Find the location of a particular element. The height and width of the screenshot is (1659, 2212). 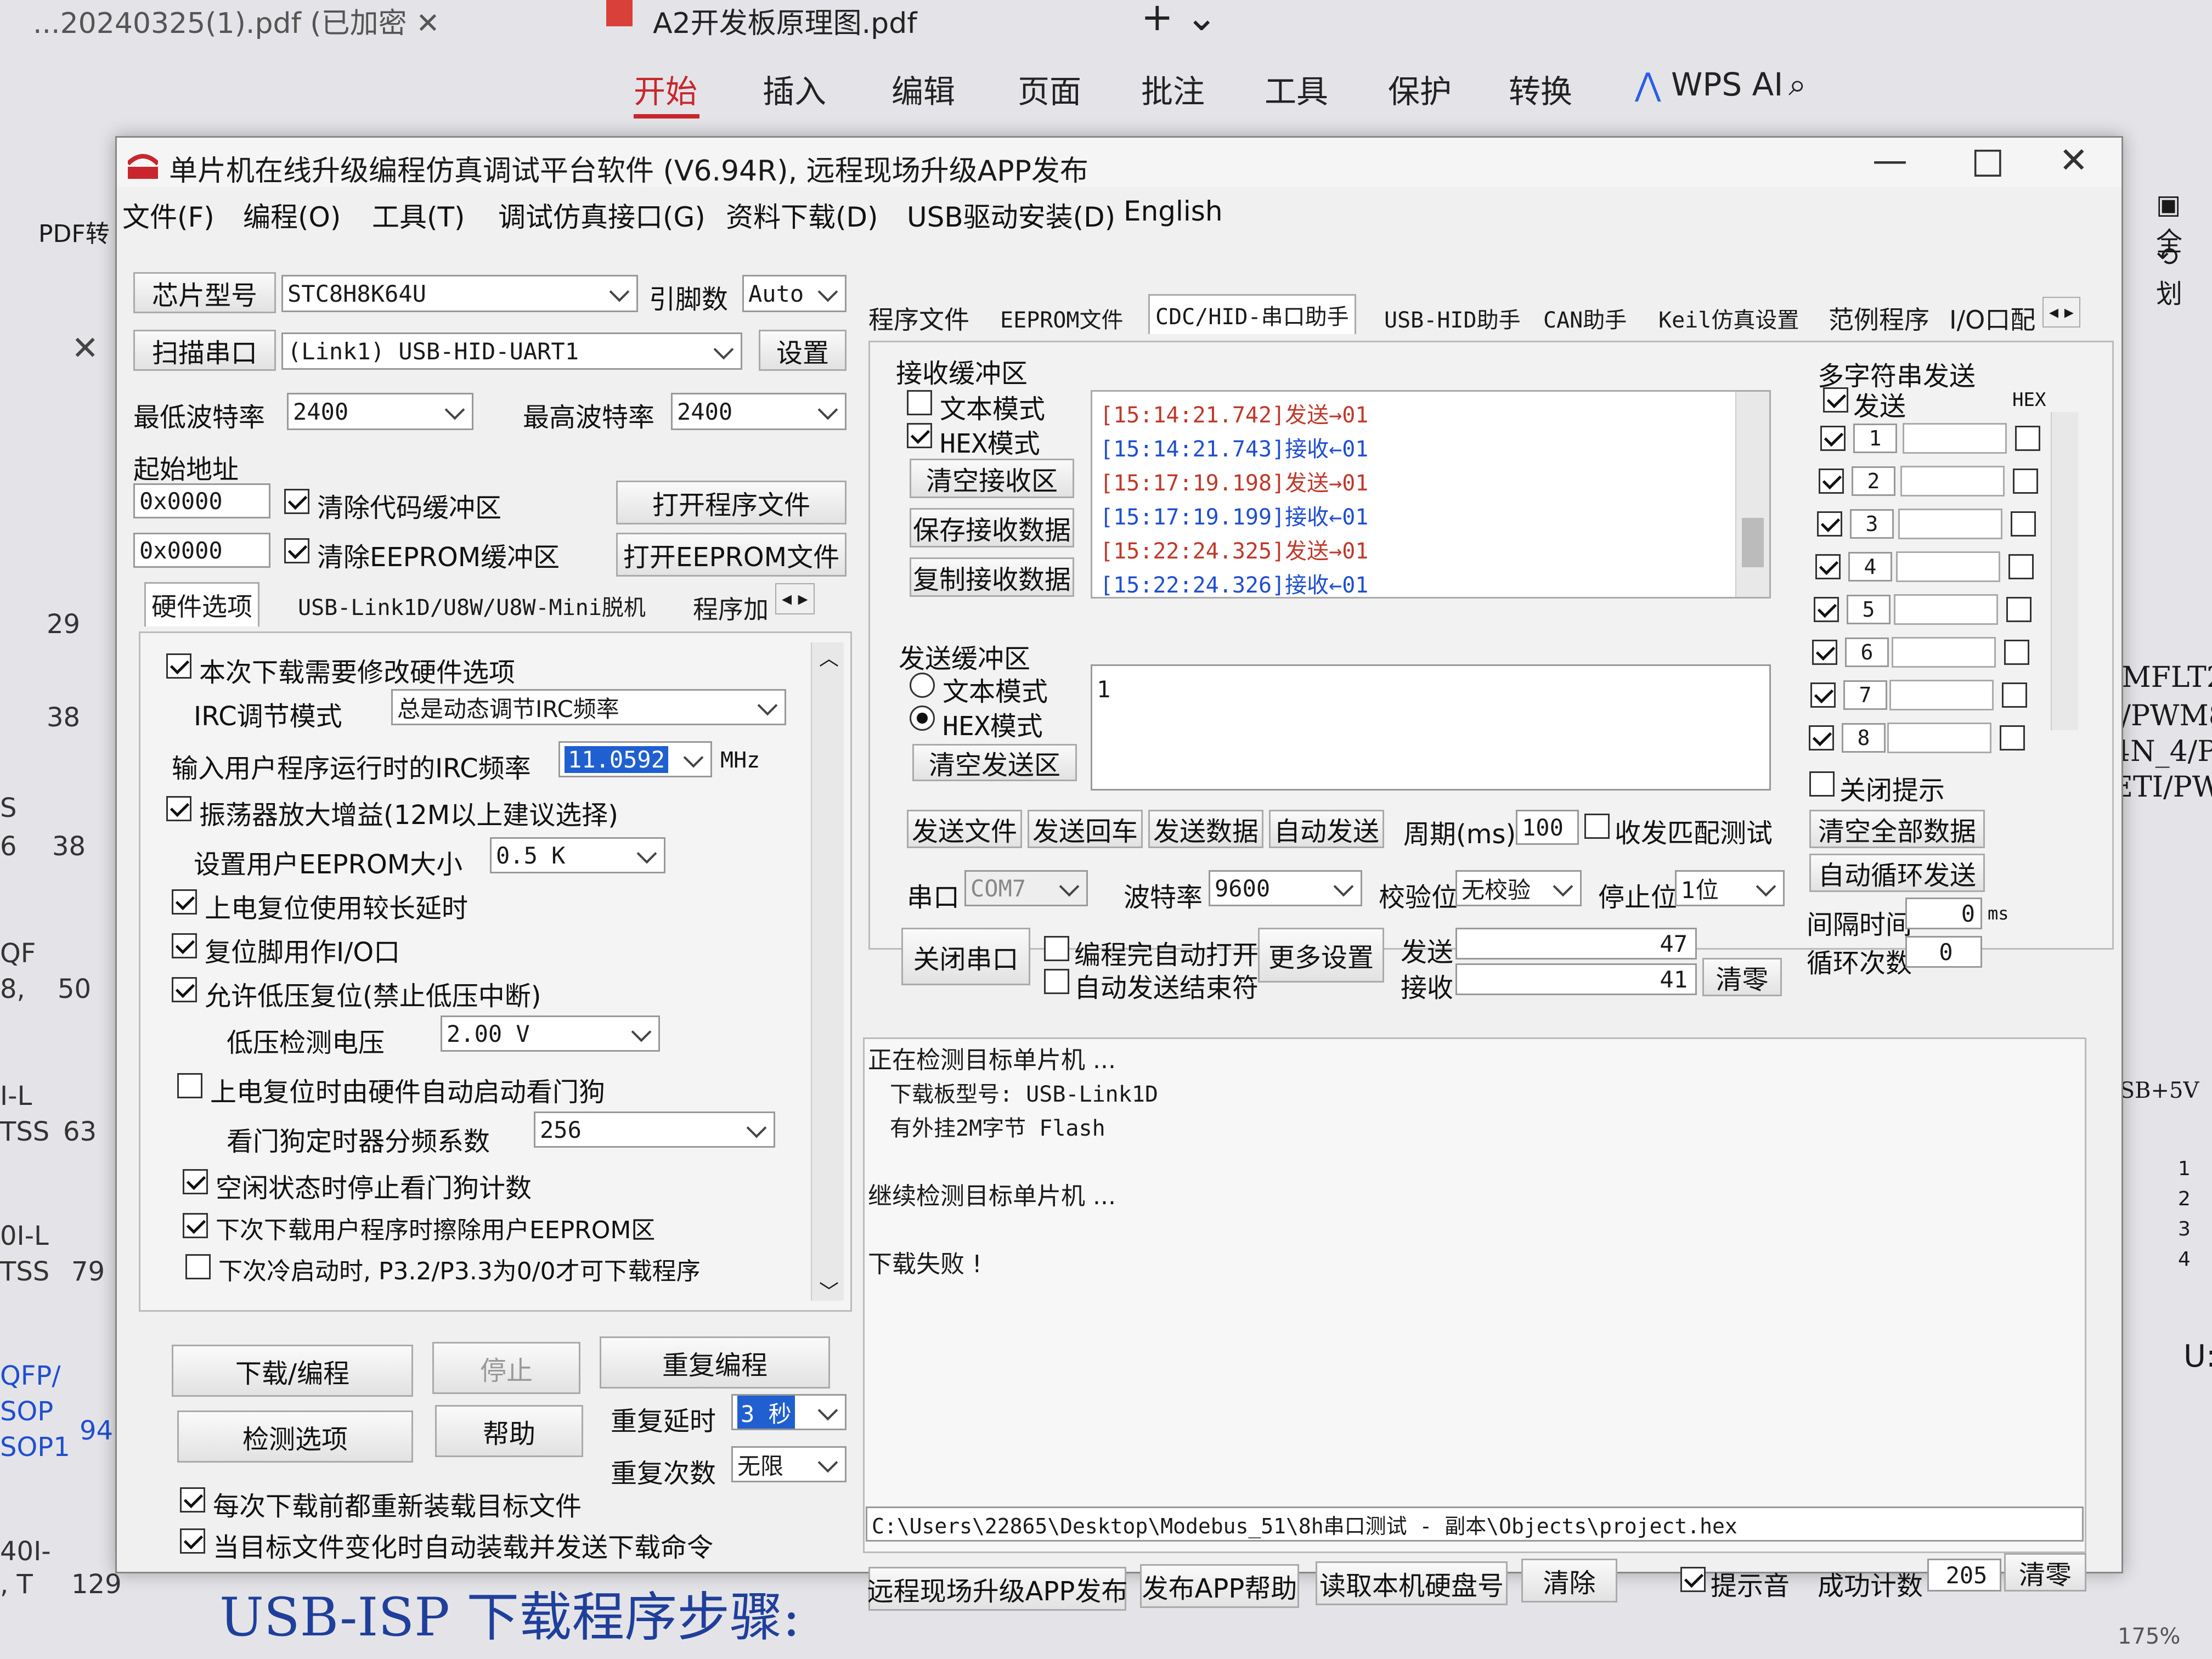

auto-loop-button: 自动循环发送 is located at coordinates (1897, 873).